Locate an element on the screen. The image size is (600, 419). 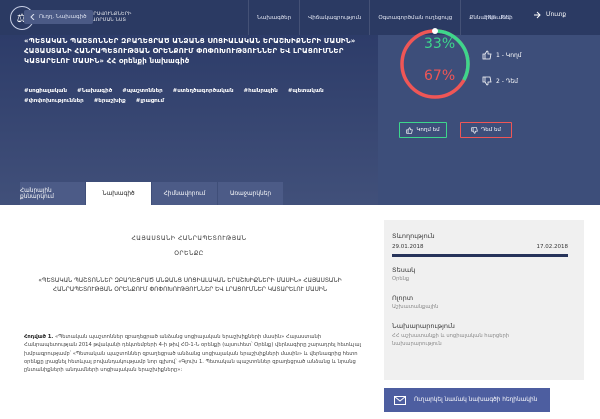
nav-item-projects: Նախագծեր is located at coordinates (273, 17).